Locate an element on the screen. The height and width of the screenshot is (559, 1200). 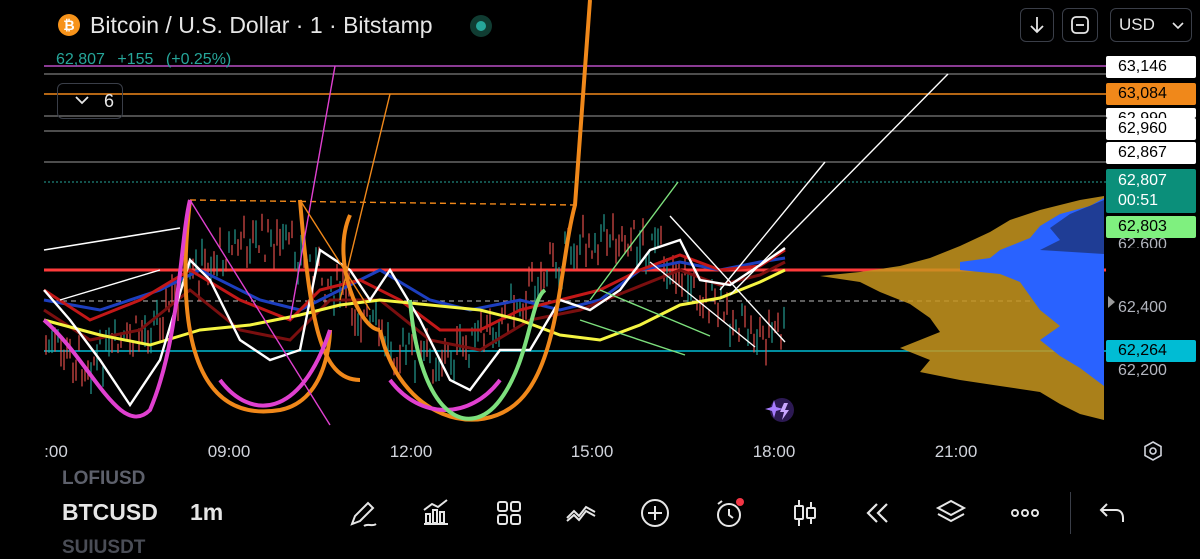
time-tick: 21:00 is located at coordinates (956, 451).